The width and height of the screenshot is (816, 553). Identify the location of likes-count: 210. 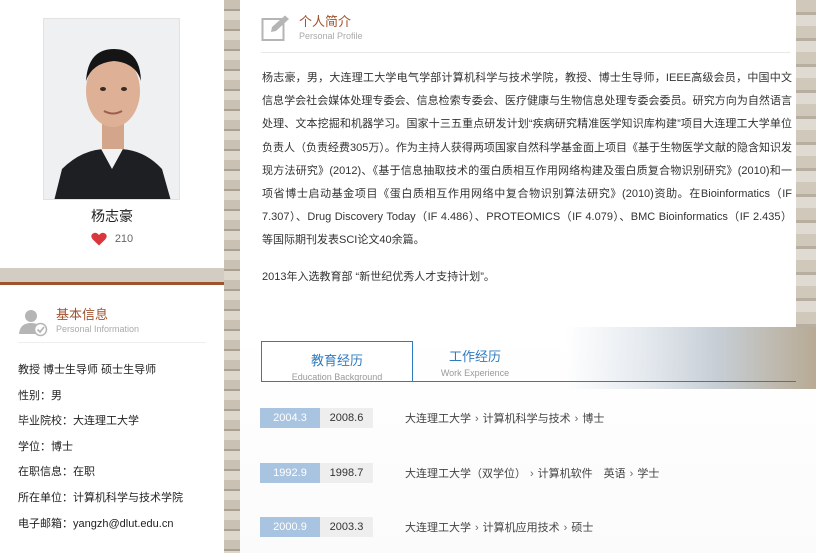
(124, 239).